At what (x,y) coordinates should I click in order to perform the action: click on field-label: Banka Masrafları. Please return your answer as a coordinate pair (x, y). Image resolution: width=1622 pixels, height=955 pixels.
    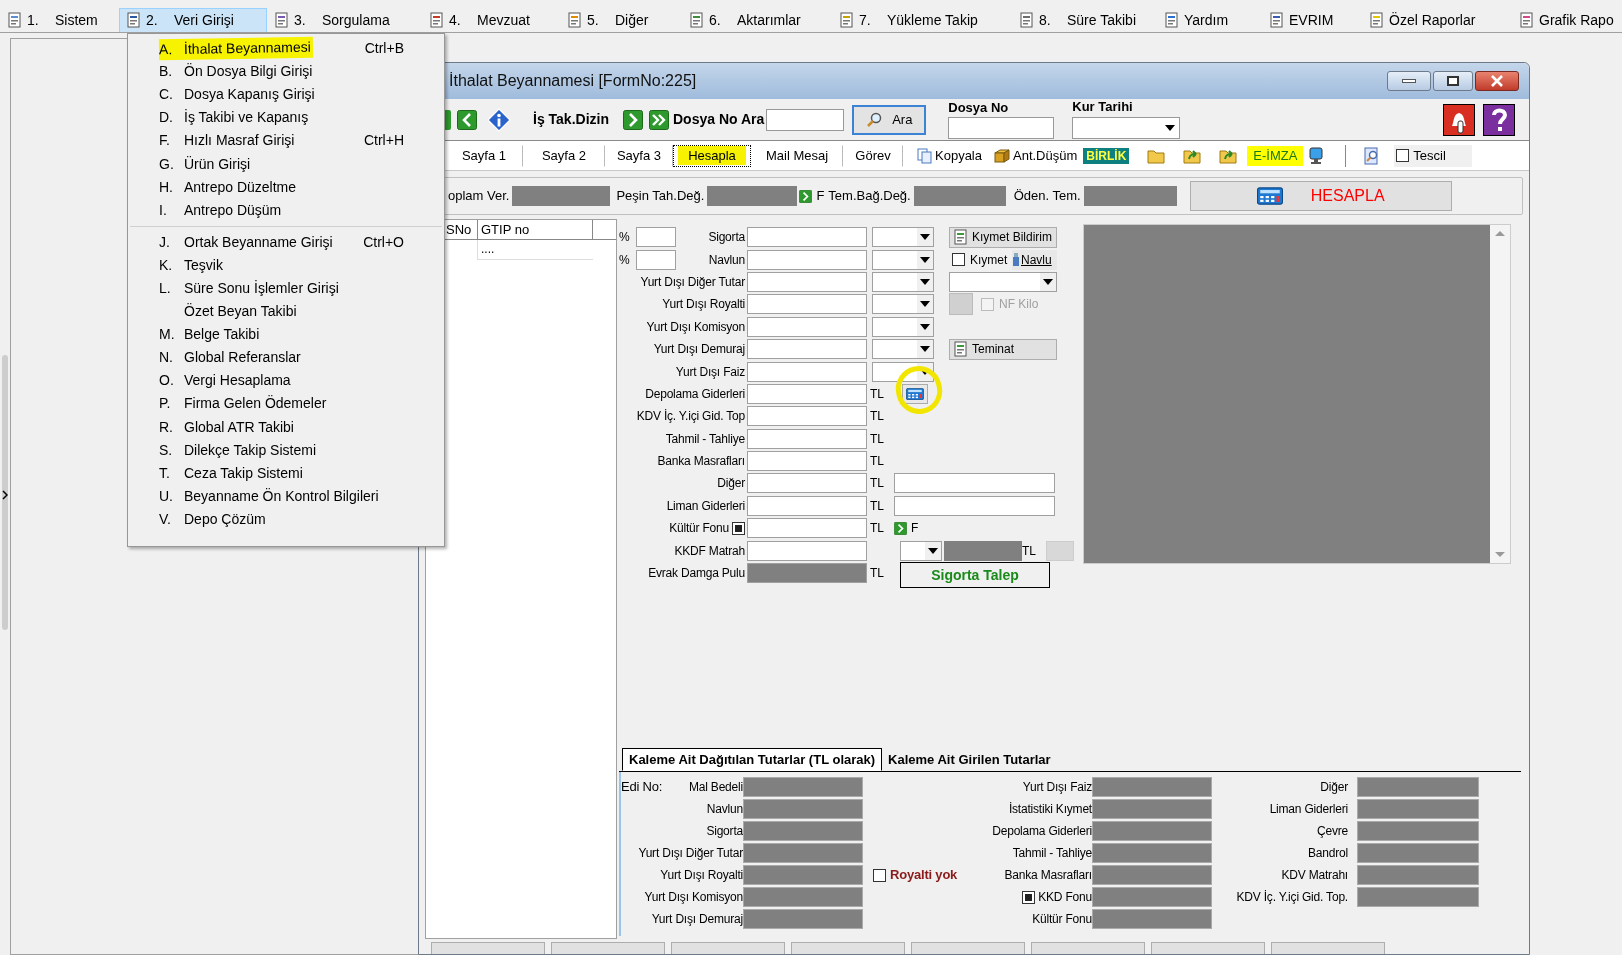
    Looking at the image, I should click on (701, 462).